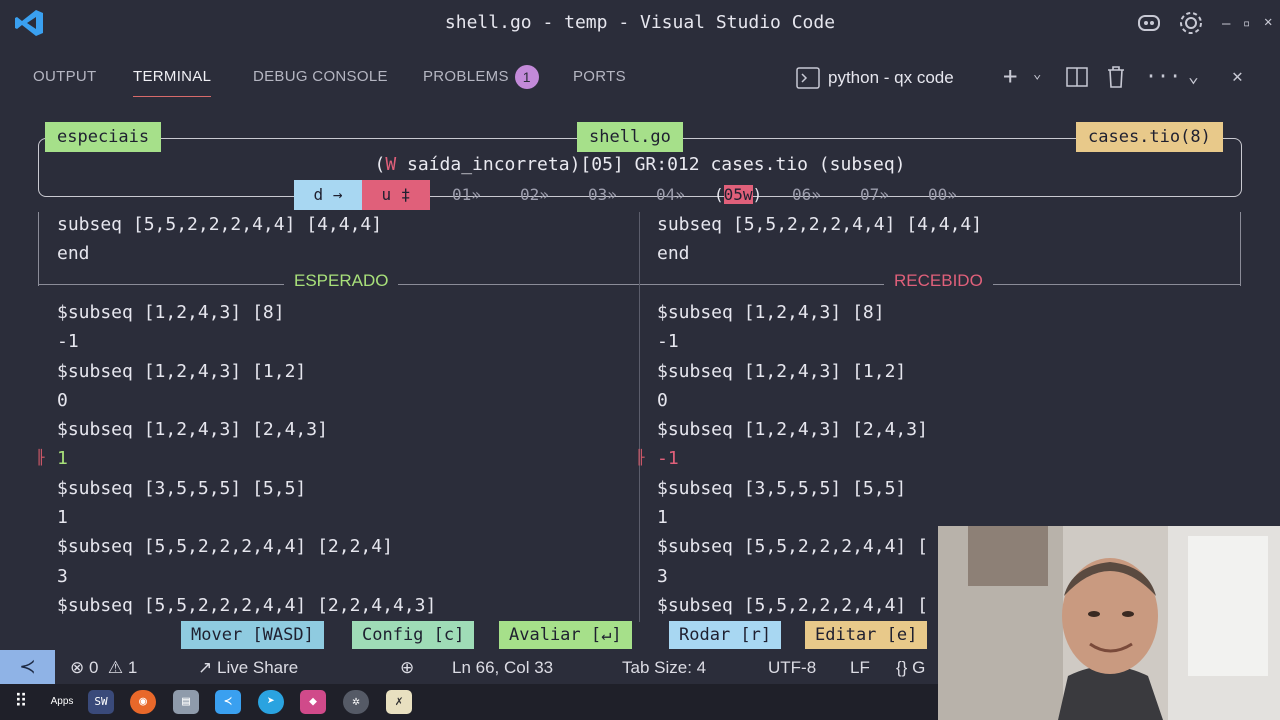 This screenshot has height=720, width=1280. I want to click on chevron-down-icon: ⌄, so click(1037, 74).